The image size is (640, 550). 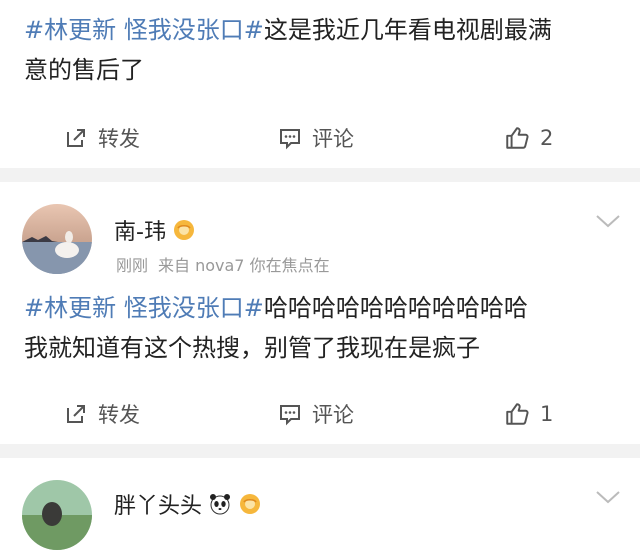 I want to click on post-1-text: #林更新 怪我没张口#这是我近几年看电视剧最满, so click(x=288, y=30).